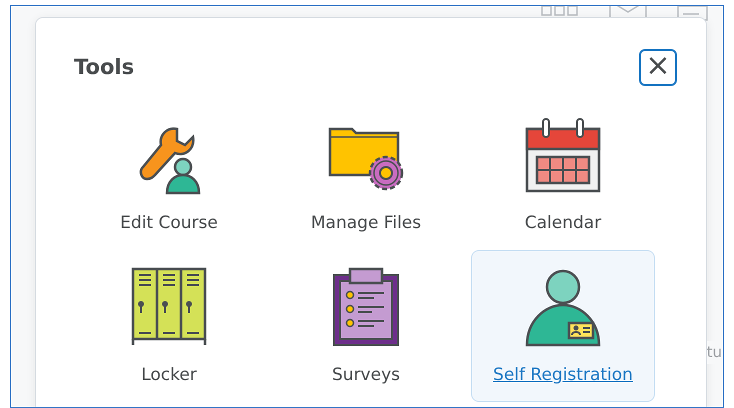 This screenshot has height=408, width=734. I want to click on tool-link: Calendar, so click(563, 223).